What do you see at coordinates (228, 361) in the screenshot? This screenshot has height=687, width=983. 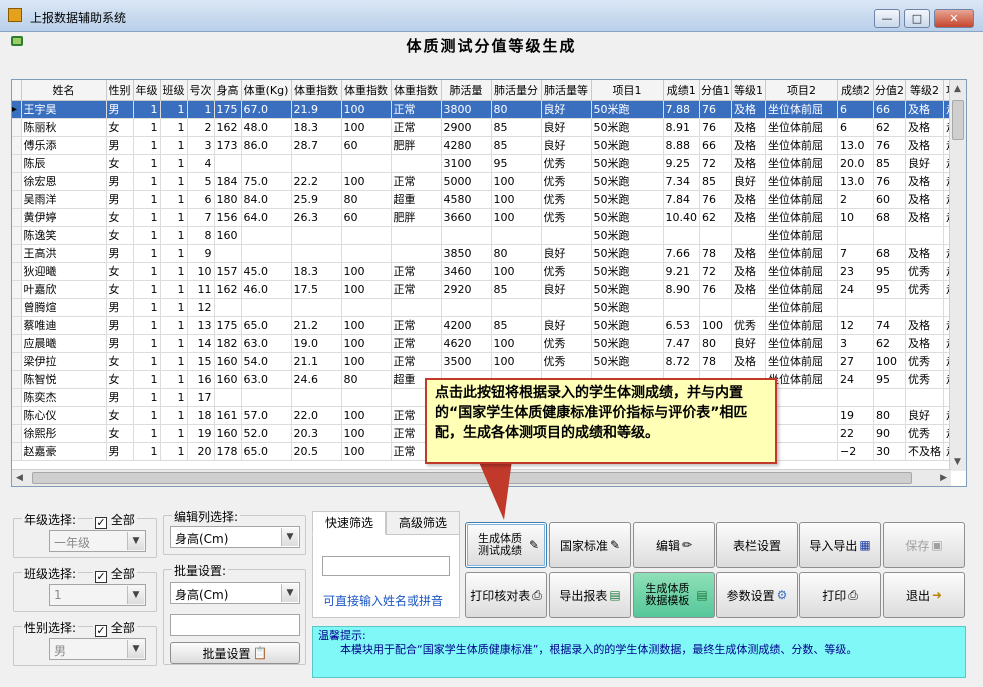 I see `table-cell: 160` at bounding box center [228, 361].